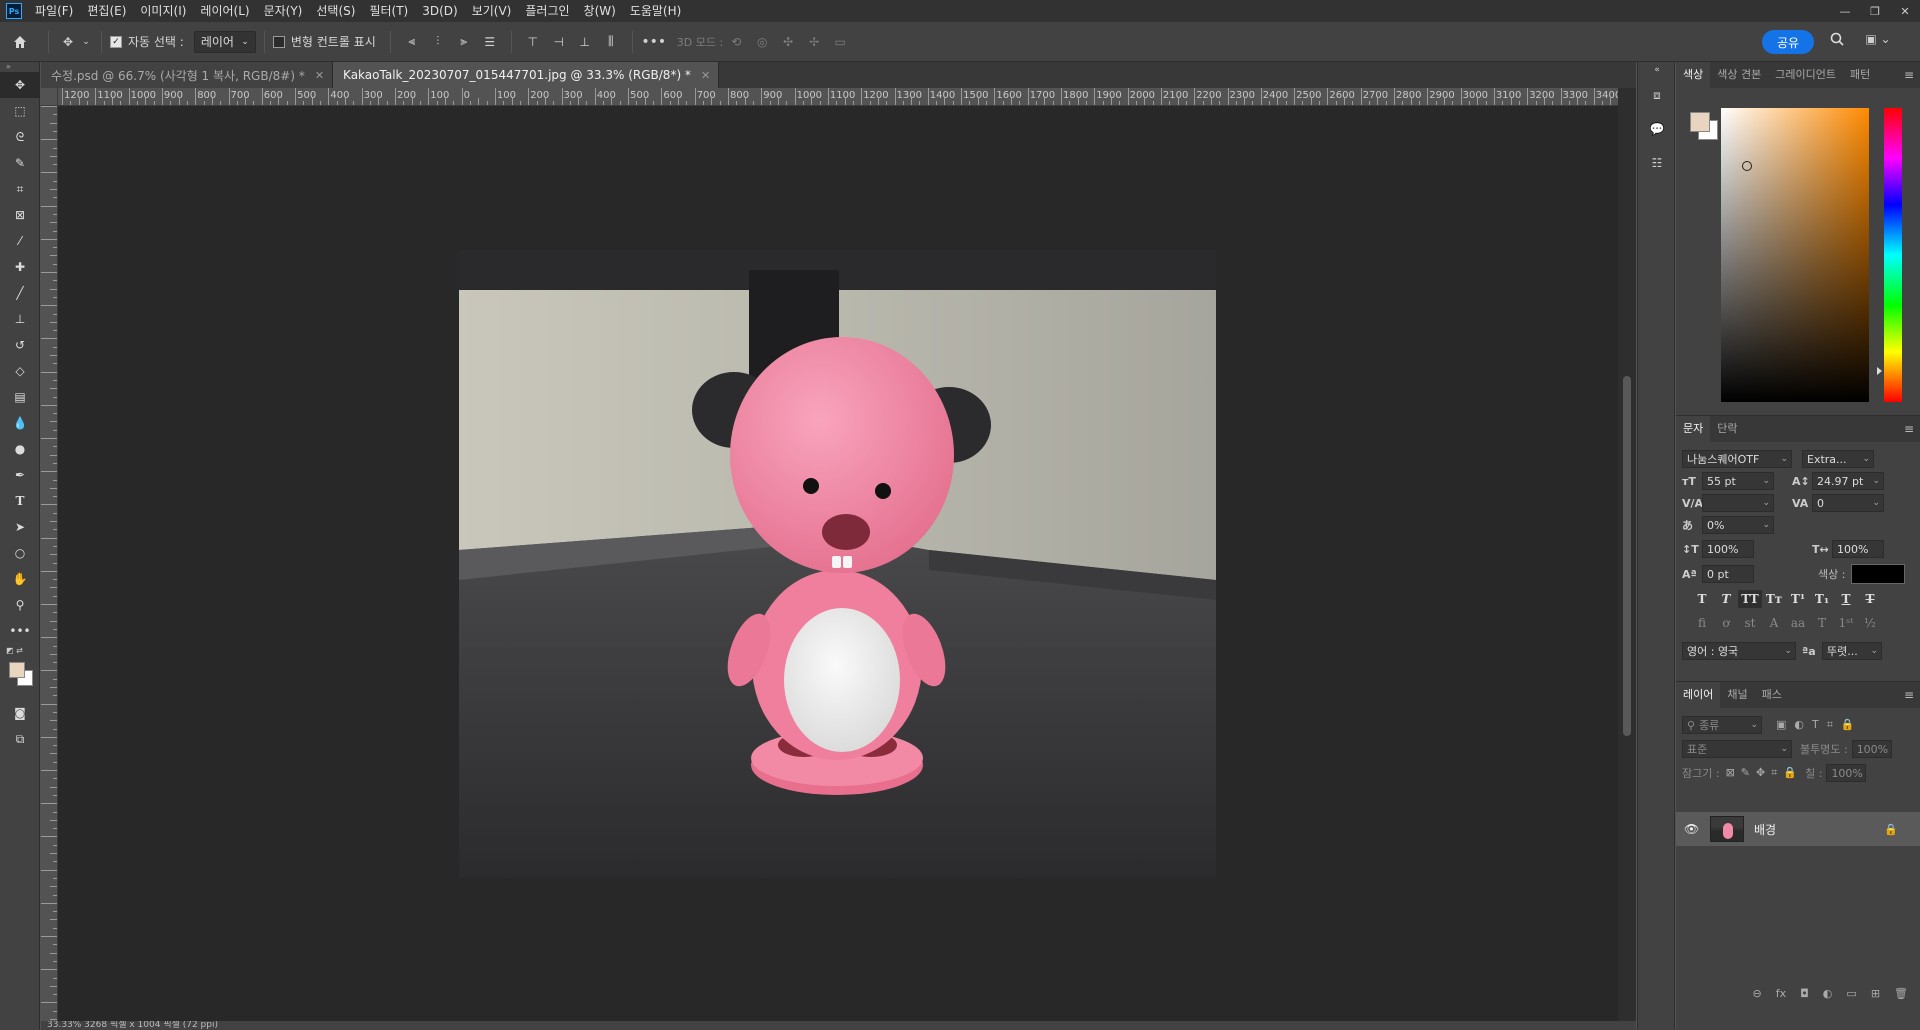 This screenshot has height=1030, width=1920. I want to click on auto-select-checkbox: ✓, so click(116, 41).